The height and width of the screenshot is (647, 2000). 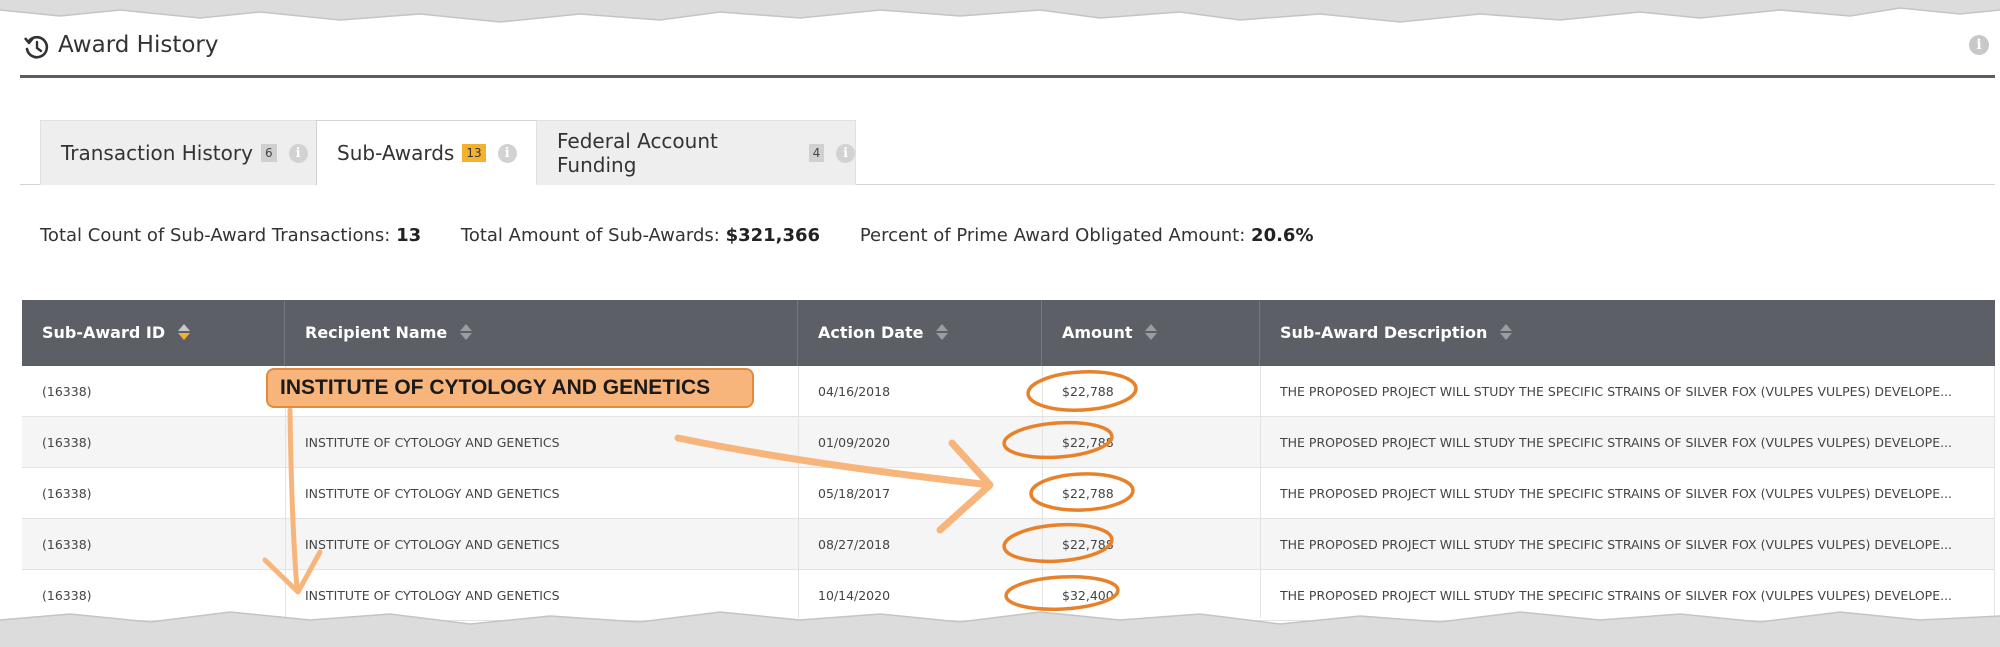 What do you see at coordinates (816, 153) in the screenshot?
I see `tab-count-badge: 4` at bounding box center [816, 153].